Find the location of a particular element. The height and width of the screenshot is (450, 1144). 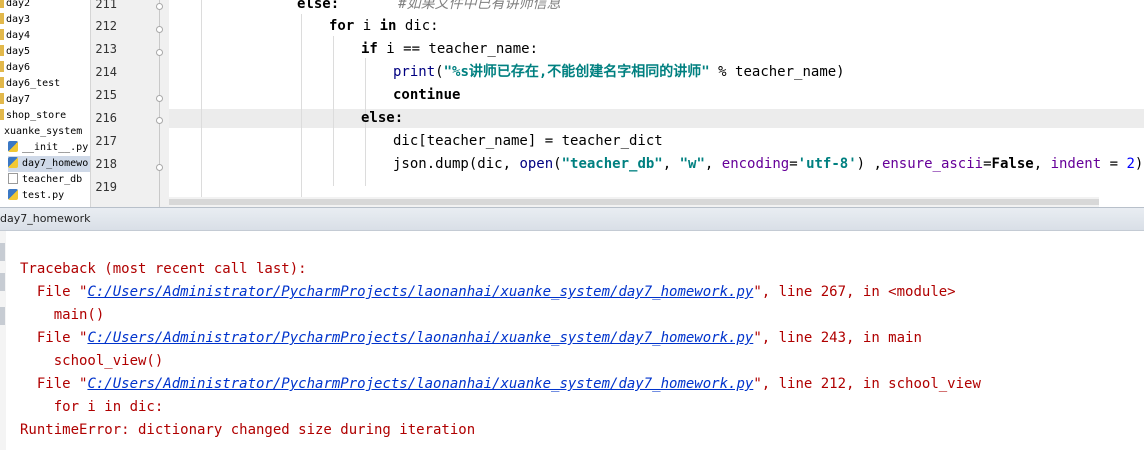

tree-item-day2: day2 is located at coordinates (15, 6).